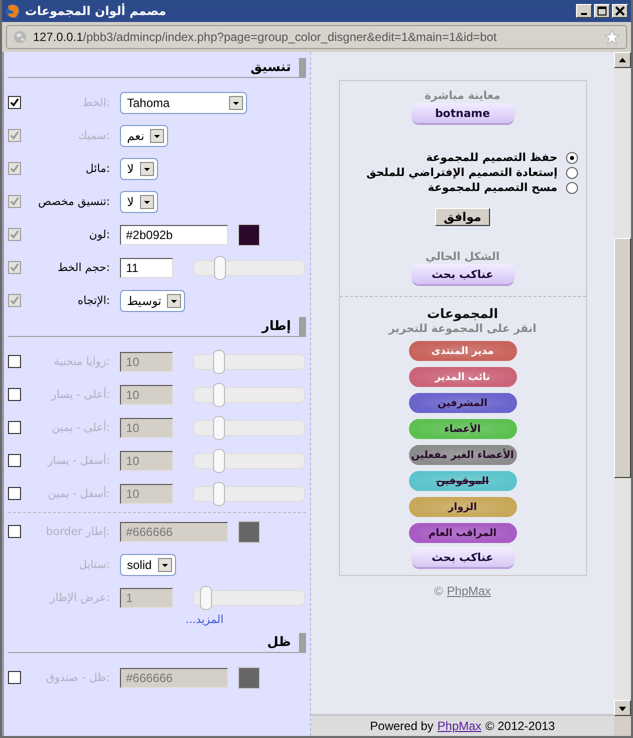  Describe the element at coordinates (462, 481) in the screenshot. I see `group-button: الموقوفين` at that location.